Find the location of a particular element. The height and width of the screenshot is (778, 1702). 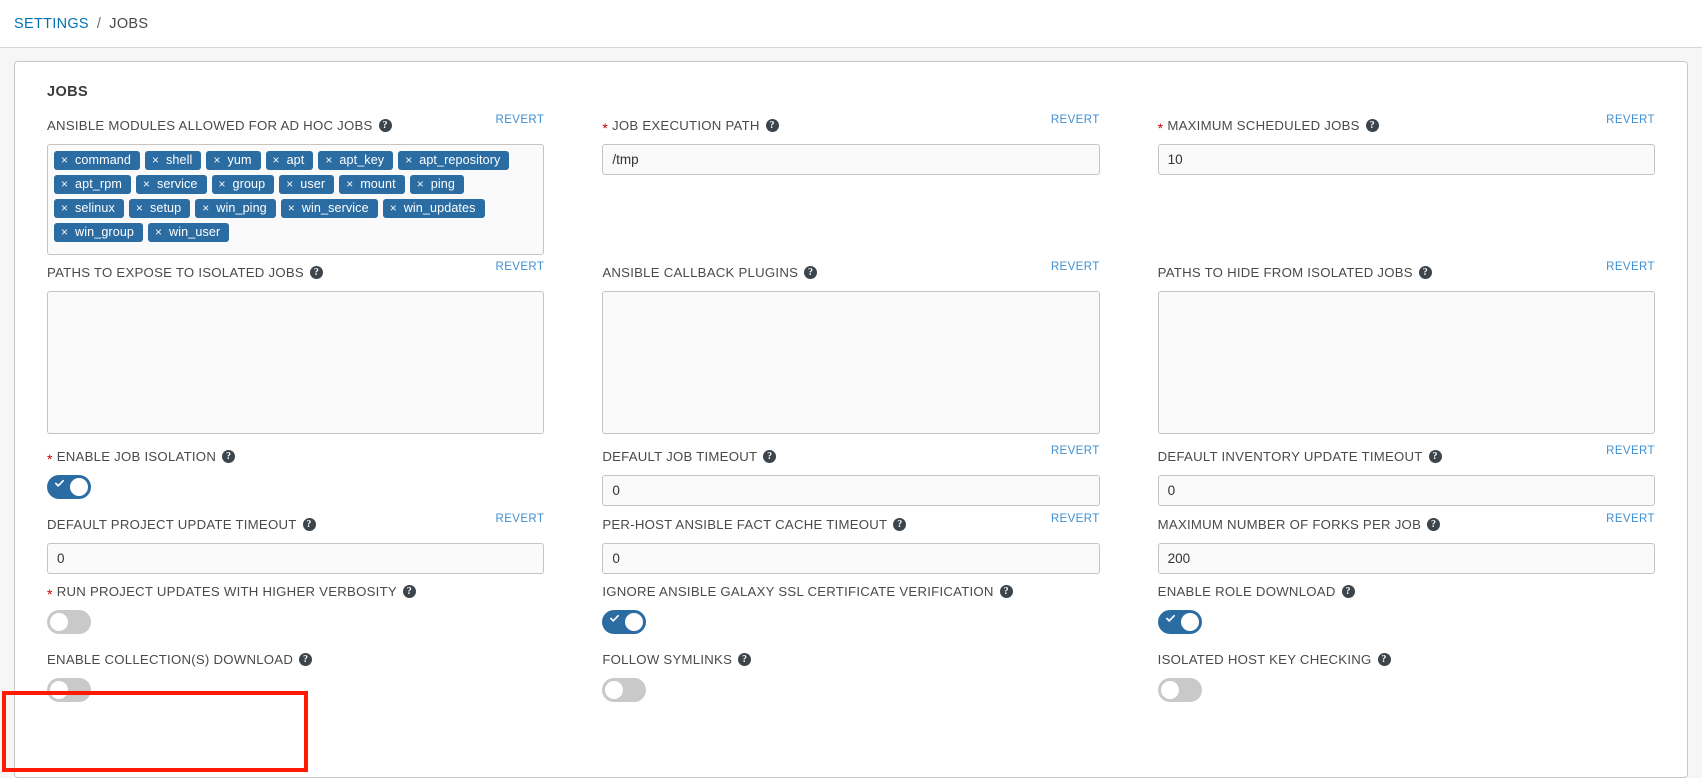

revert-job-execution-path: REVERT is located at coordinates (1075, 120).